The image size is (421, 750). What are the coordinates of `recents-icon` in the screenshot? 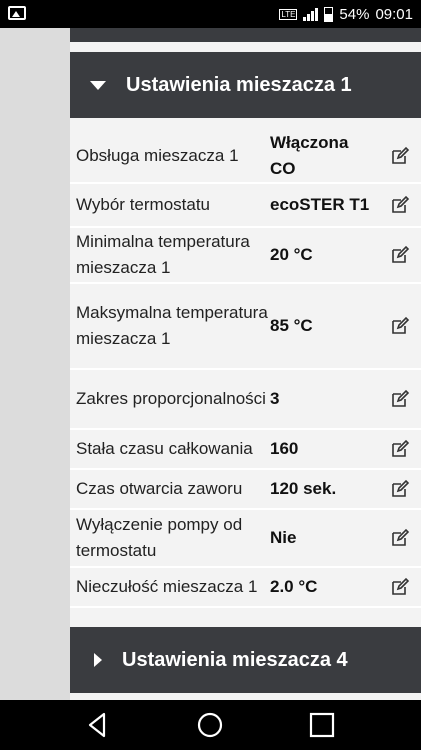 It's located at (322, 725).